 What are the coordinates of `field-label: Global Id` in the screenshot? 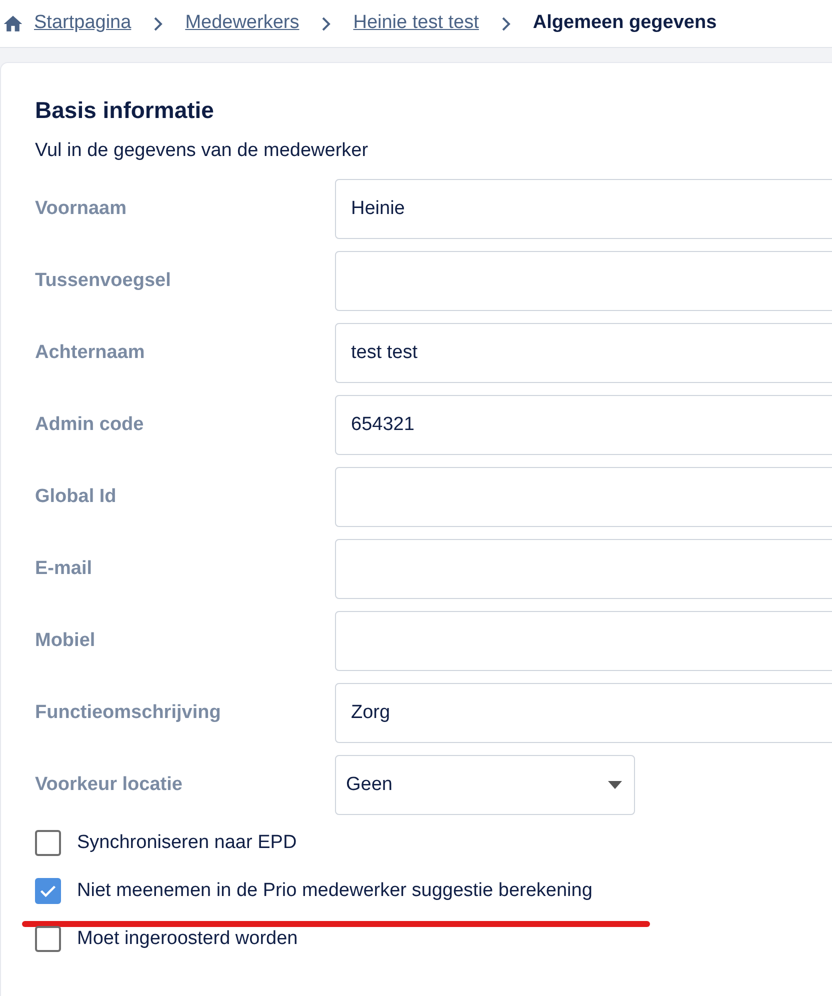 It's located at (75, 496).